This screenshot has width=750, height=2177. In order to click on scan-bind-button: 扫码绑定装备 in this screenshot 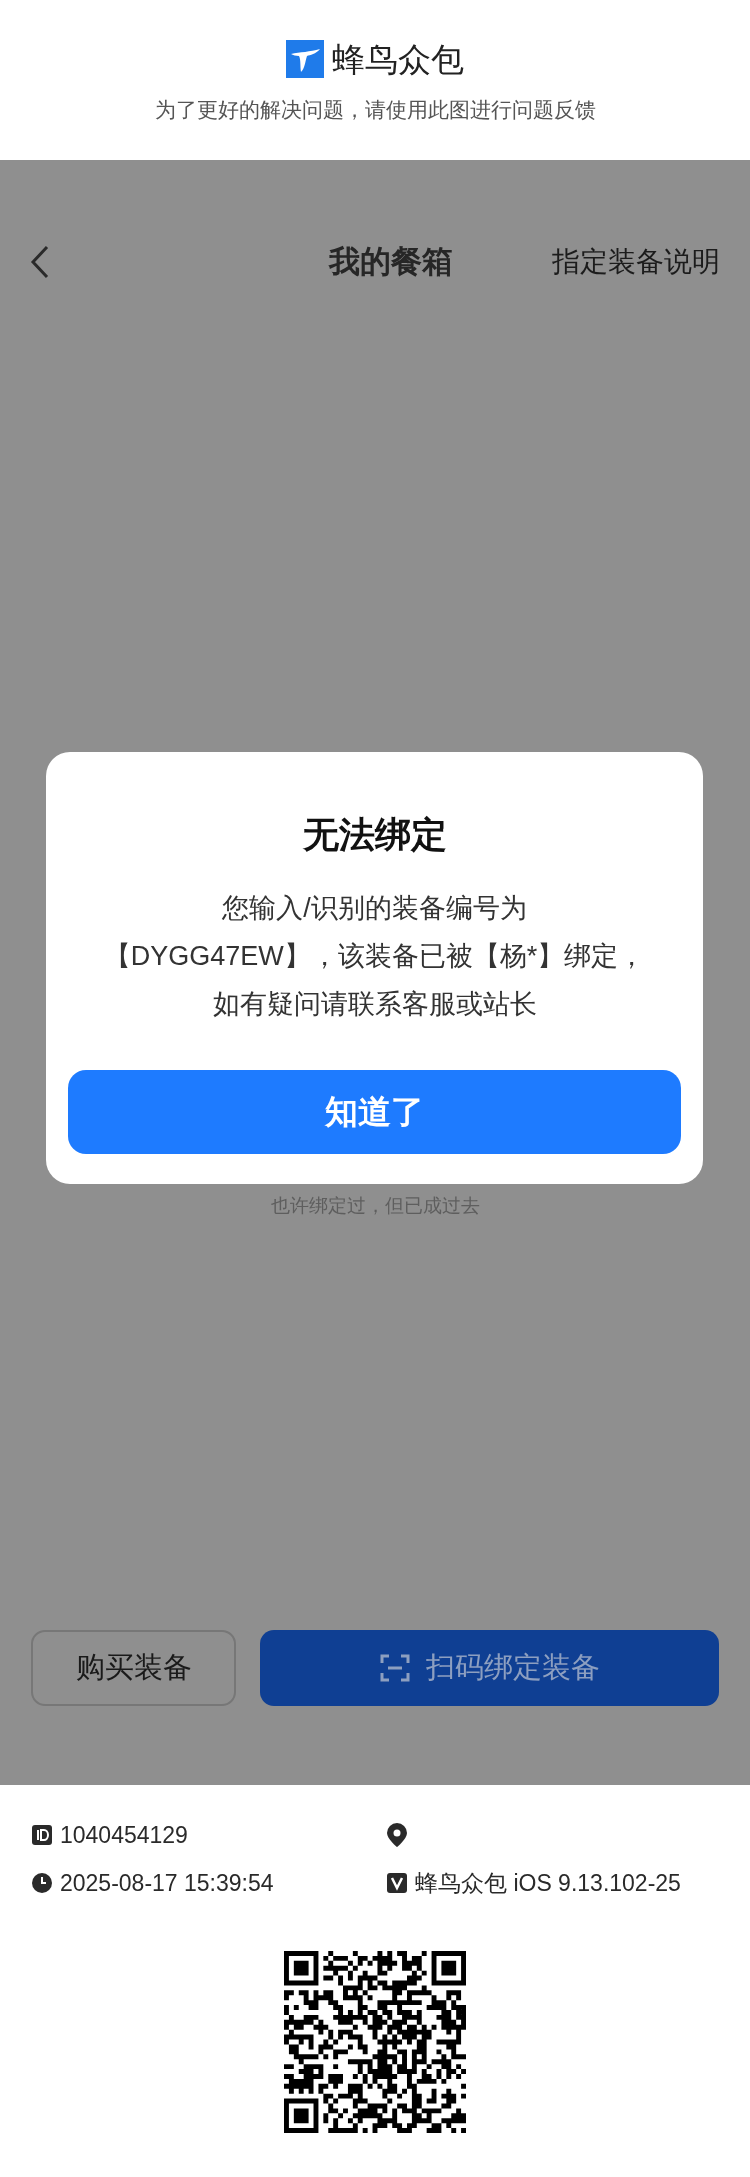, I will do `click(489, 1668)`.